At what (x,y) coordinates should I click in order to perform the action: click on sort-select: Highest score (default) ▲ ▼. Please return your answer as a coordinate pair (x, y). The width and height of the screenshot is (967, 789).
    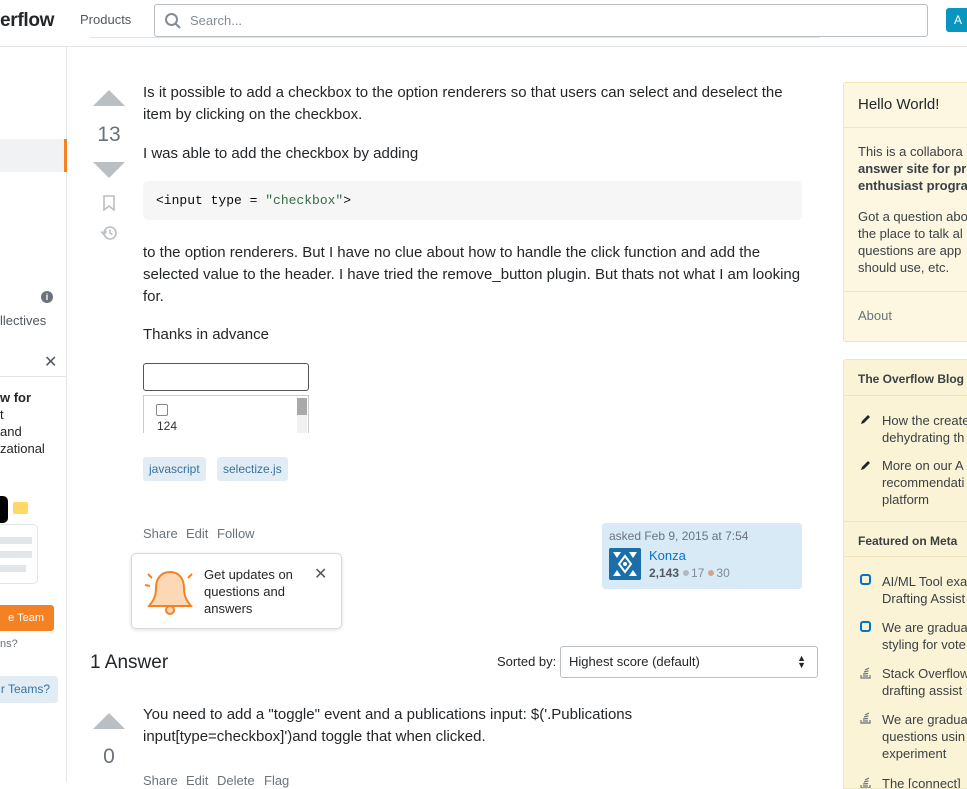
    Looking at the image, I should click on (689, 662).